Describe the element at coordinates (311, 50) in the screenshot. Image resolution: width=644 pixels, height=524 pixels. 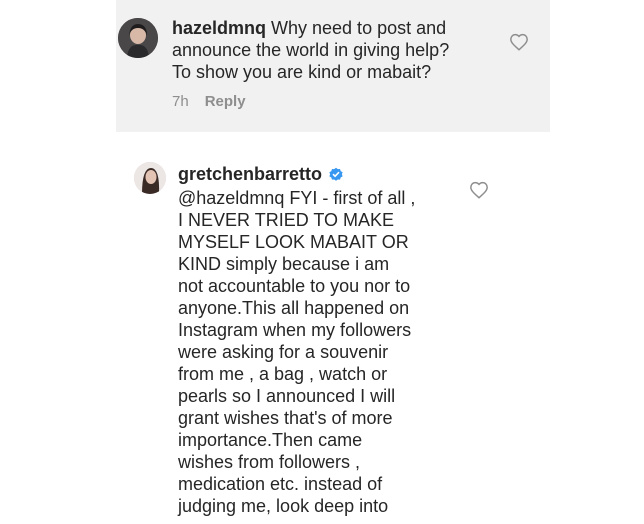
I see `comment-line: announce the world in giving help?` at that location.